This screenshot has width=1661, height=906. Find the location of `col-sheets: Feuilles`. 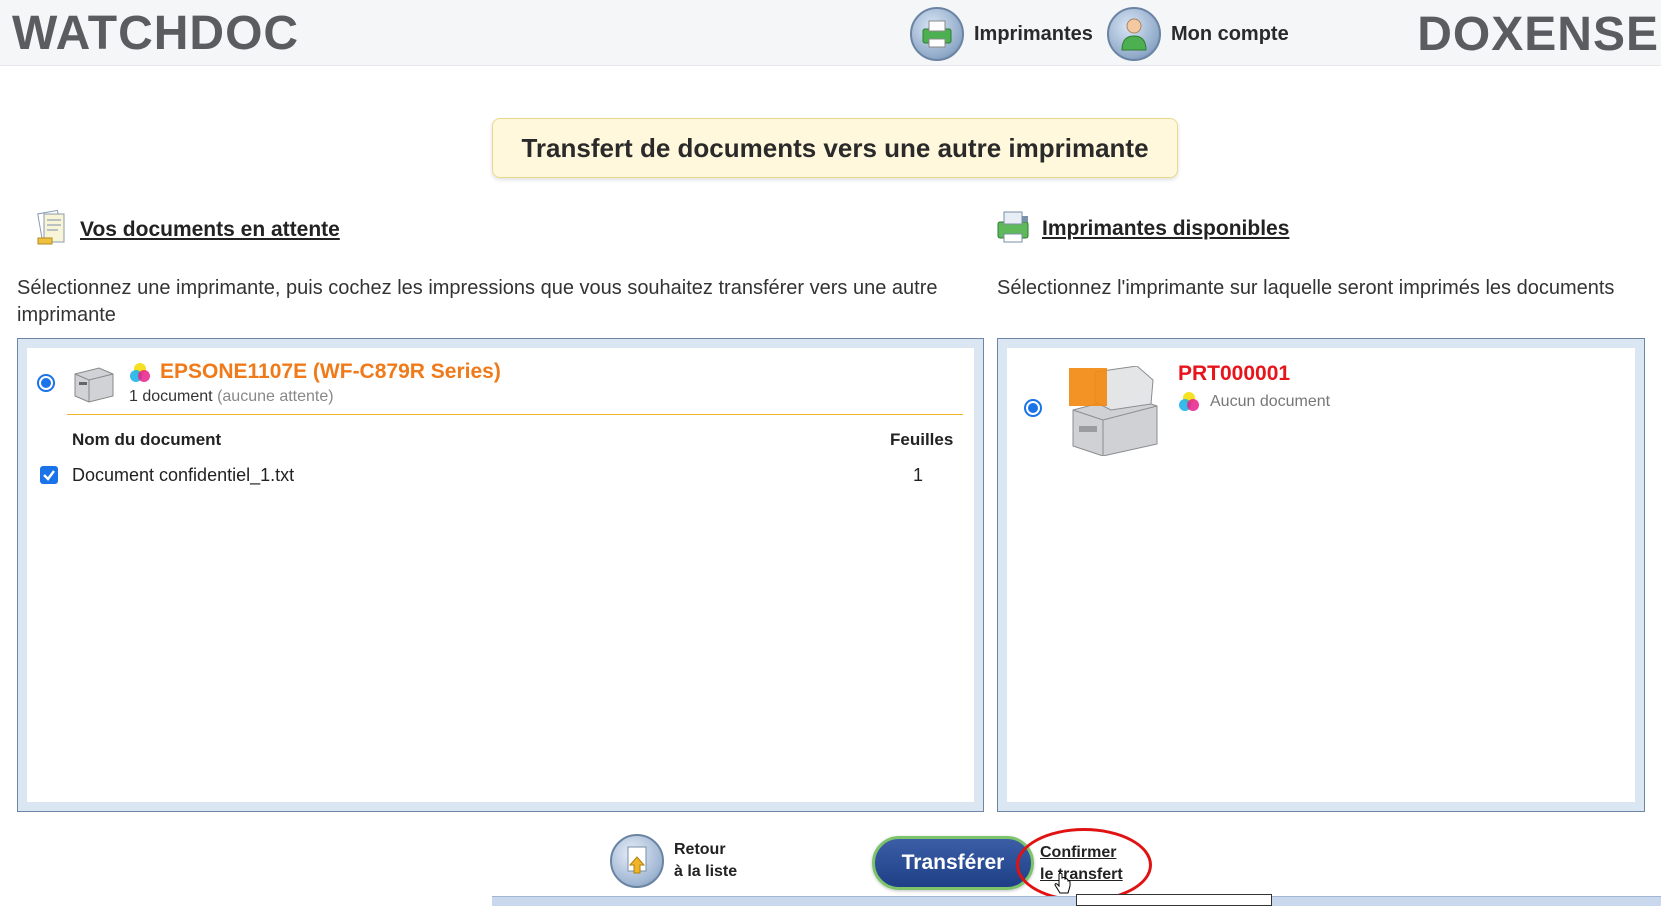

col-sheets: Feuilles is located at coordinates (922, 439).